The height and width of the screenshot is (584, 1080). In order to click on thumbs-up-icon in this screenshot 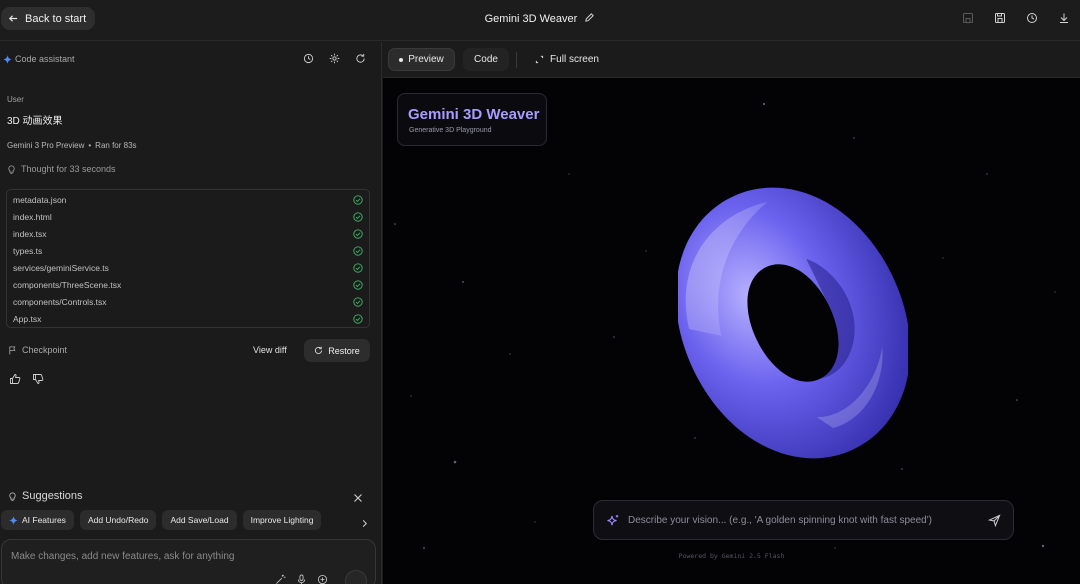, I will do `click(15, 379)`.